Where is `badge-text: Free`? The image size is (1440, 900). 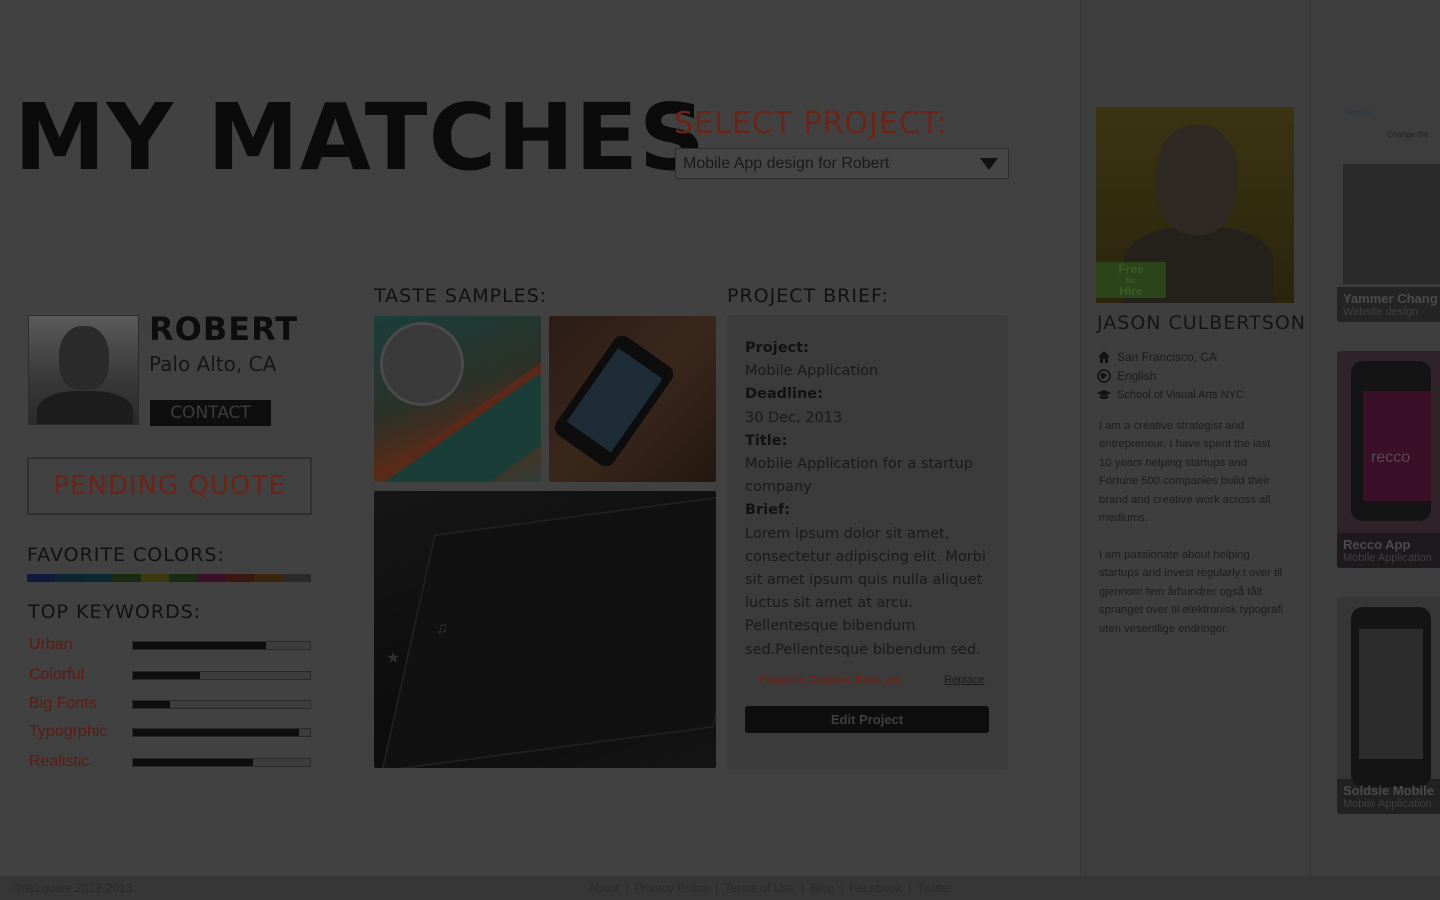
badge-text: Free is located at coordinates (1131, 268).